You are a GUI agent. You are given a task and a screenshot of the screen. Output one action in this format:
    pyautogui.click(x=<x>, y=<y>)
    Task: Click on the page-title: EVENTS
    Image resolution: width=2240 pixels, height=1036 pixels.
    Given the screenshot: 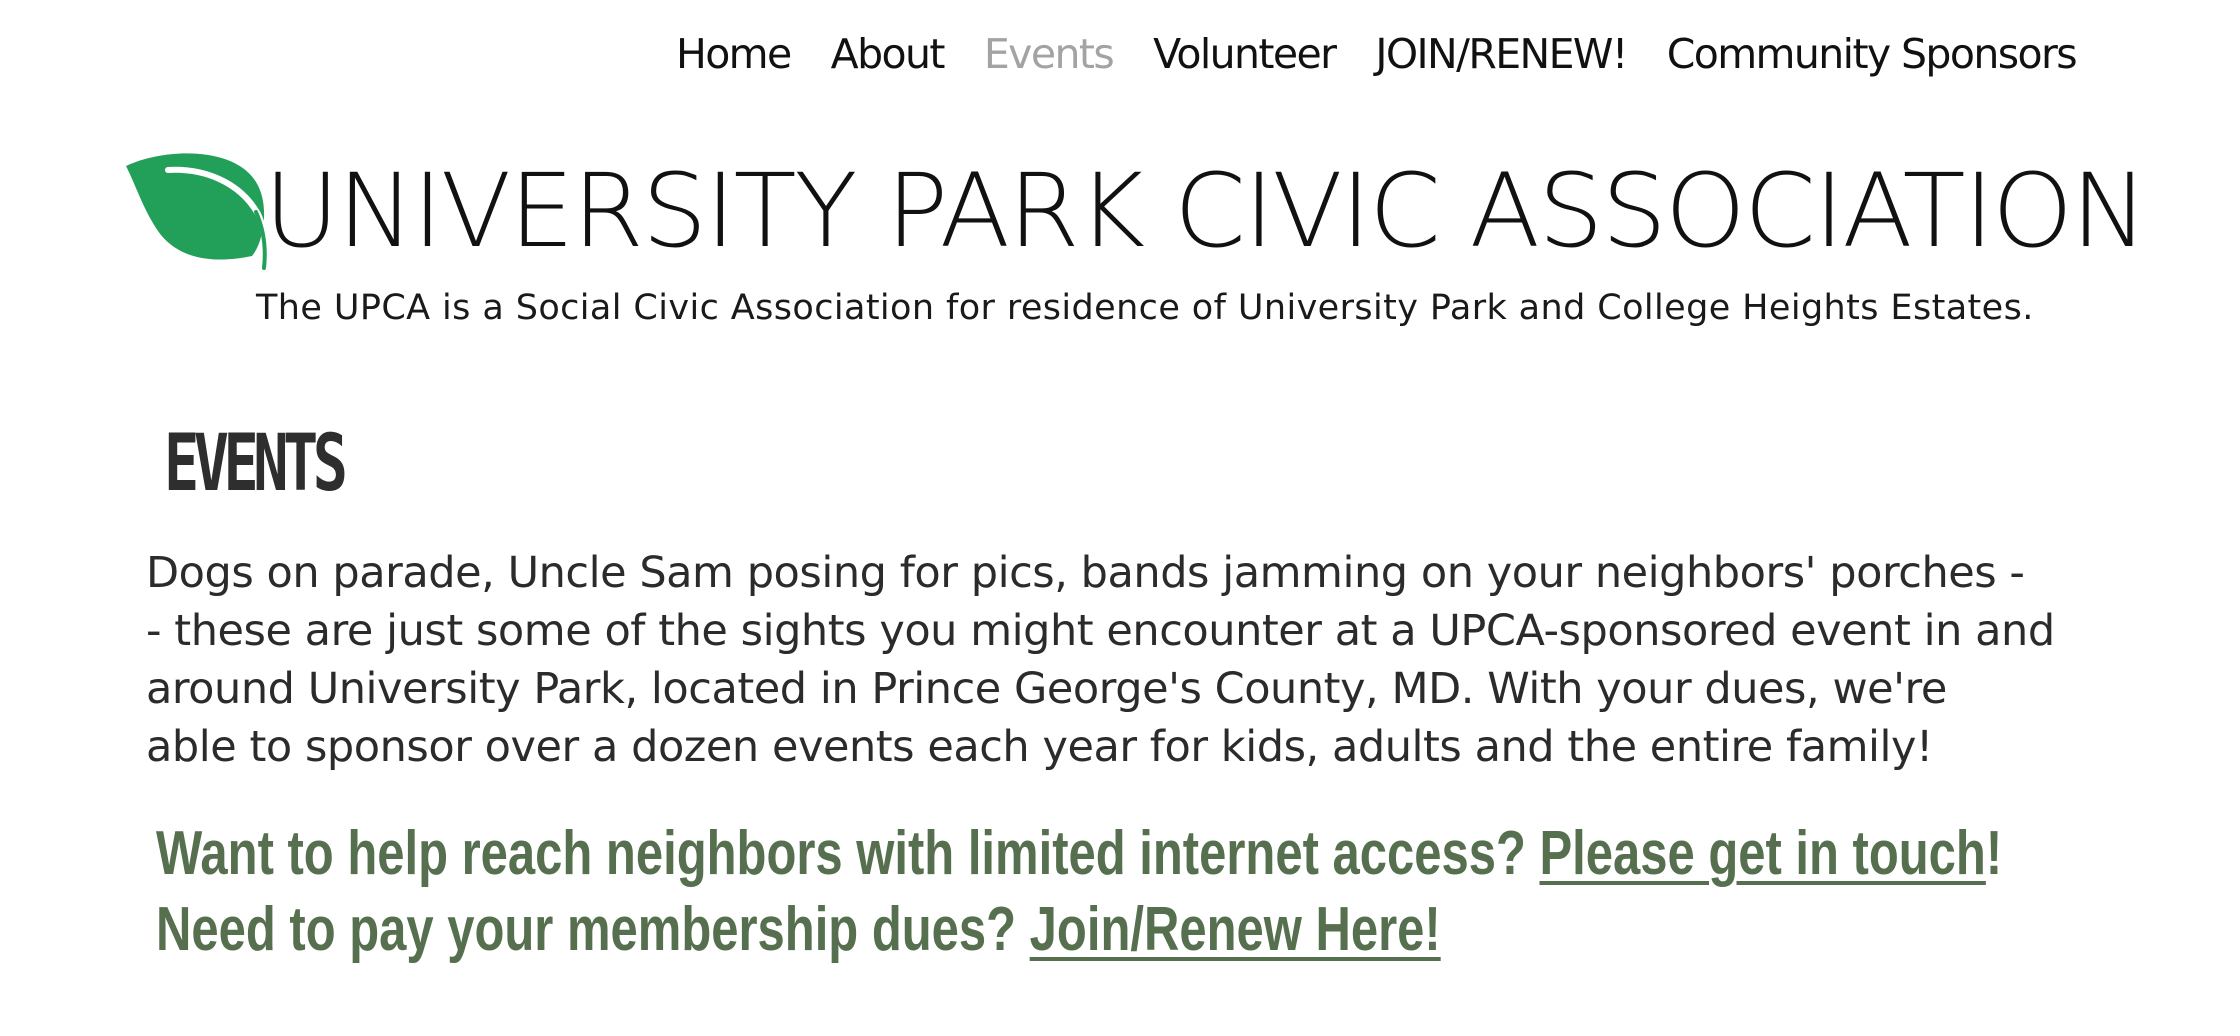 What is the action you would take?
    pyautogui.click(x=256, y=463)
    